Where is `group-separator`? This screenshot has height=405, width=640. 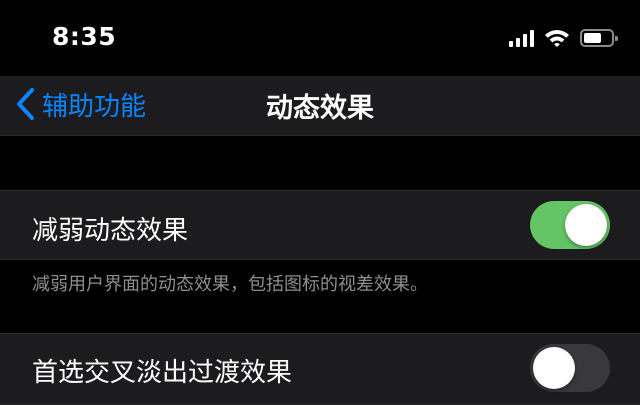 group-separator is located at coordinates (320, 163).